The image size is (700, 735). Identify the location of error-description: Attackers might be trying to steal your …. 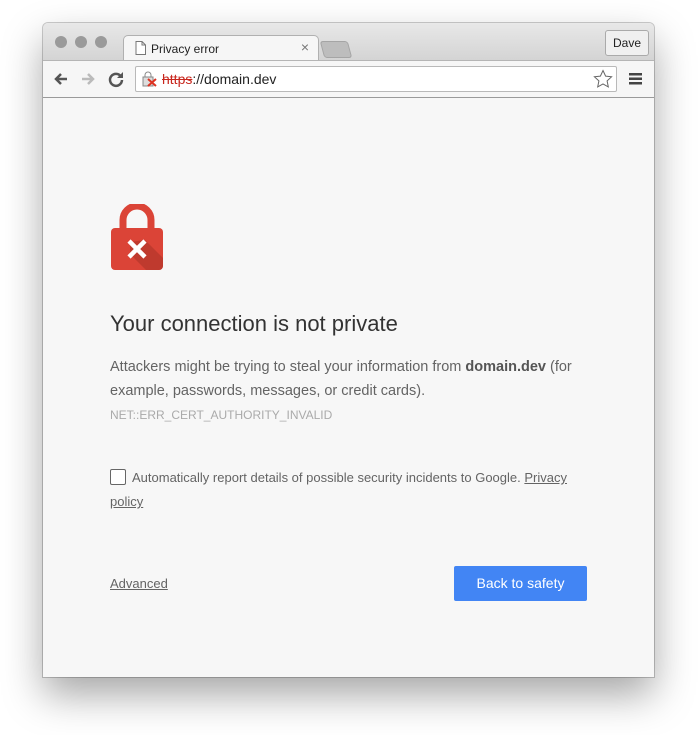
(350, 379).